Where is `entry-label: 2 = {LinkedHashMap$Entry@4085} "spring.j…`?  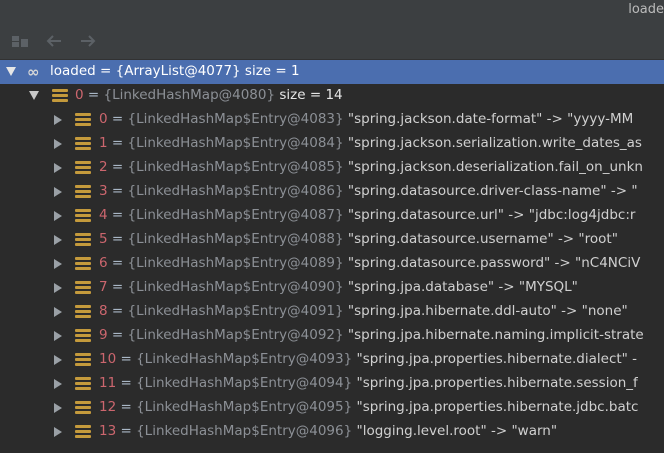 entry-label: 2 = {LinkedHashMap$Entry@4085} "spring.j… is located at coordinates (371, 167).